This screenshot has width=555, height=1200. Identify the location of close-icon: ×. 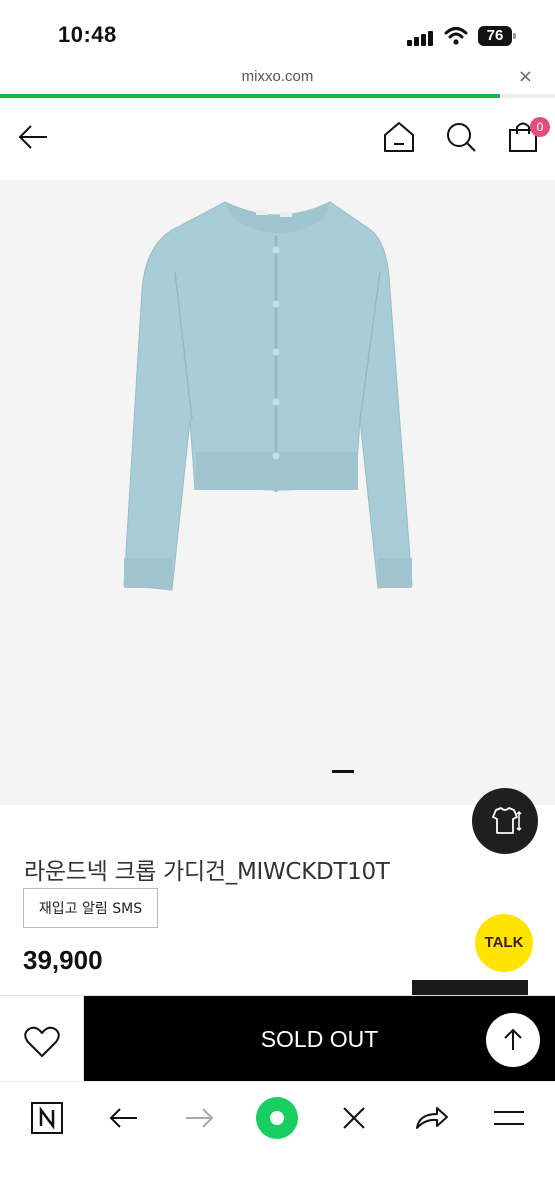
(525, 76).